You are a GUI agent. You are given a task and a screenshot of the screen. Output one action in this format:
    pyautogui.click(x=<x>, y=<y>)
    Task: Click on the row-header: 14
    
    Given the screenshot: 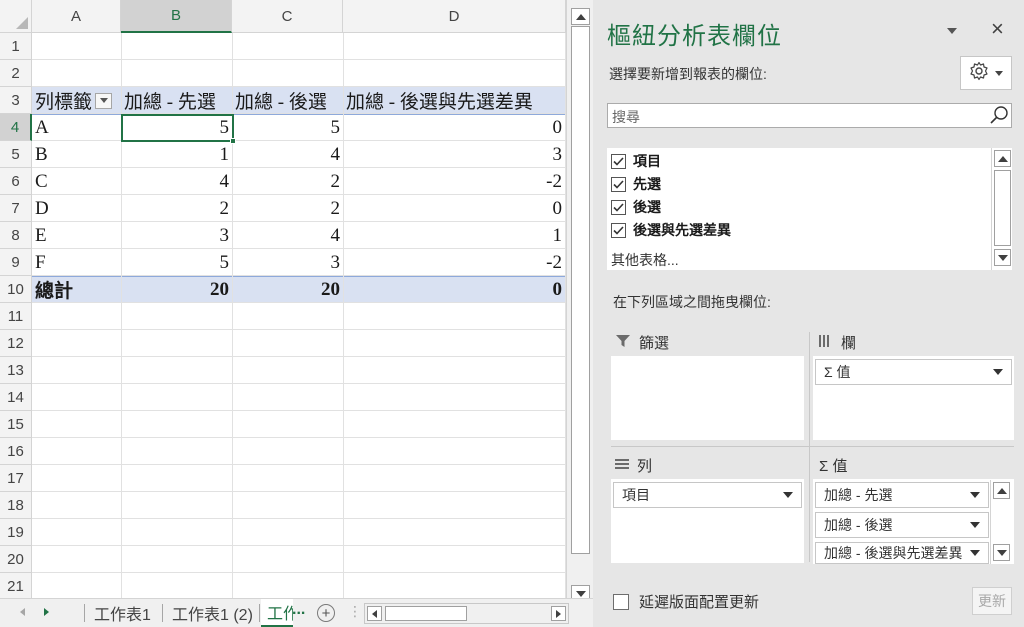 What is the action you would take?
    pyautogui.click(x=16, y=397)
    